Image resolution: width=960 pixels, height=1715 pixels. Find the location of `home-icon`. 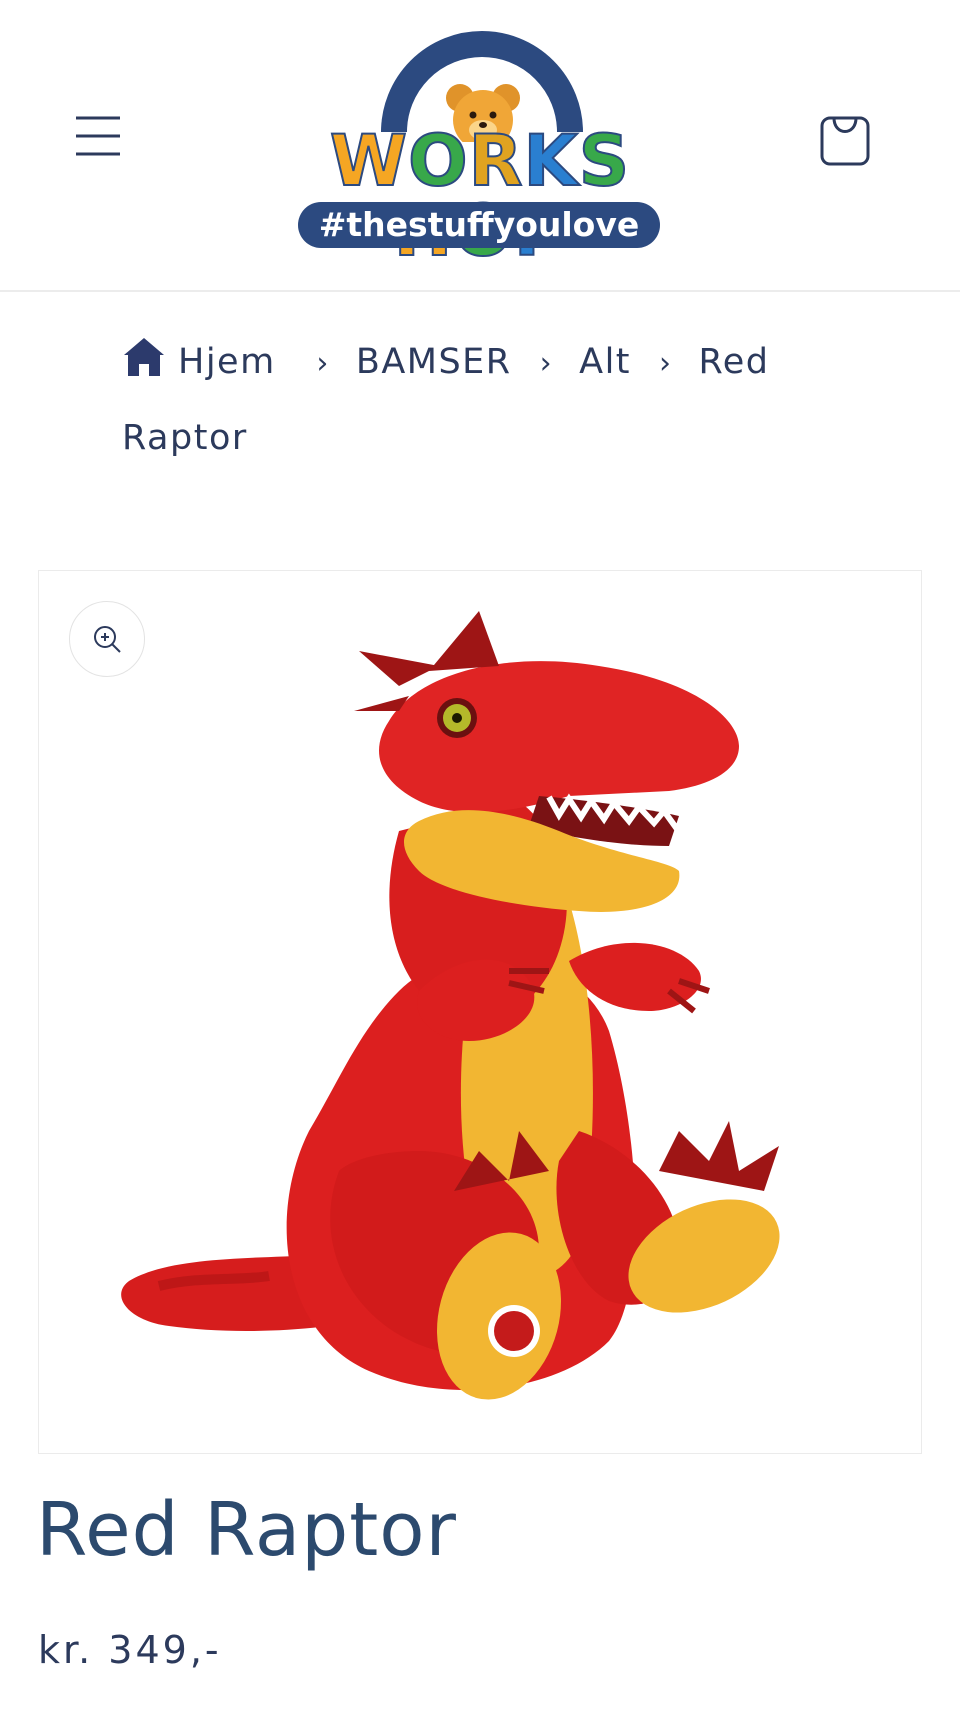

home-icon is located at coordinates (144, 357).